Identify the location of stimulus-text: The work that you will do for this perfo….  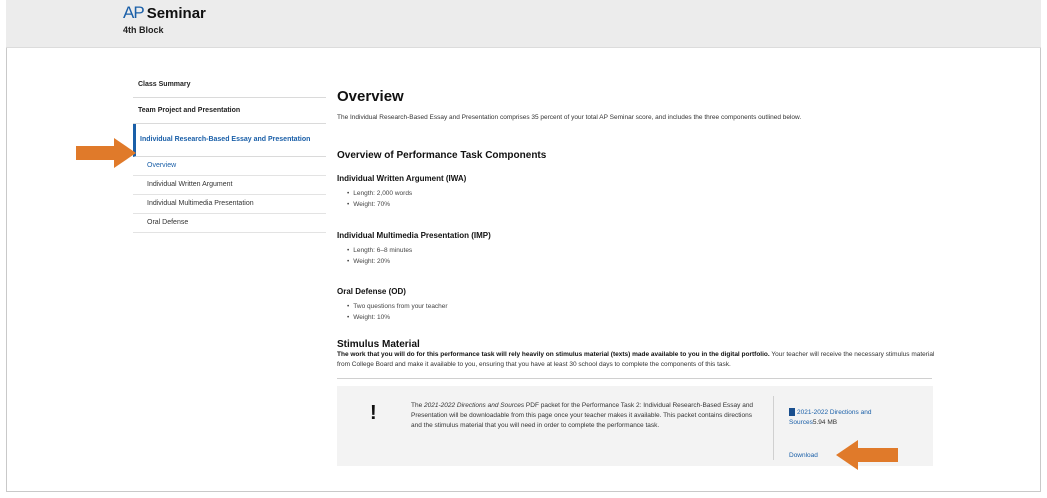
(637, 360).